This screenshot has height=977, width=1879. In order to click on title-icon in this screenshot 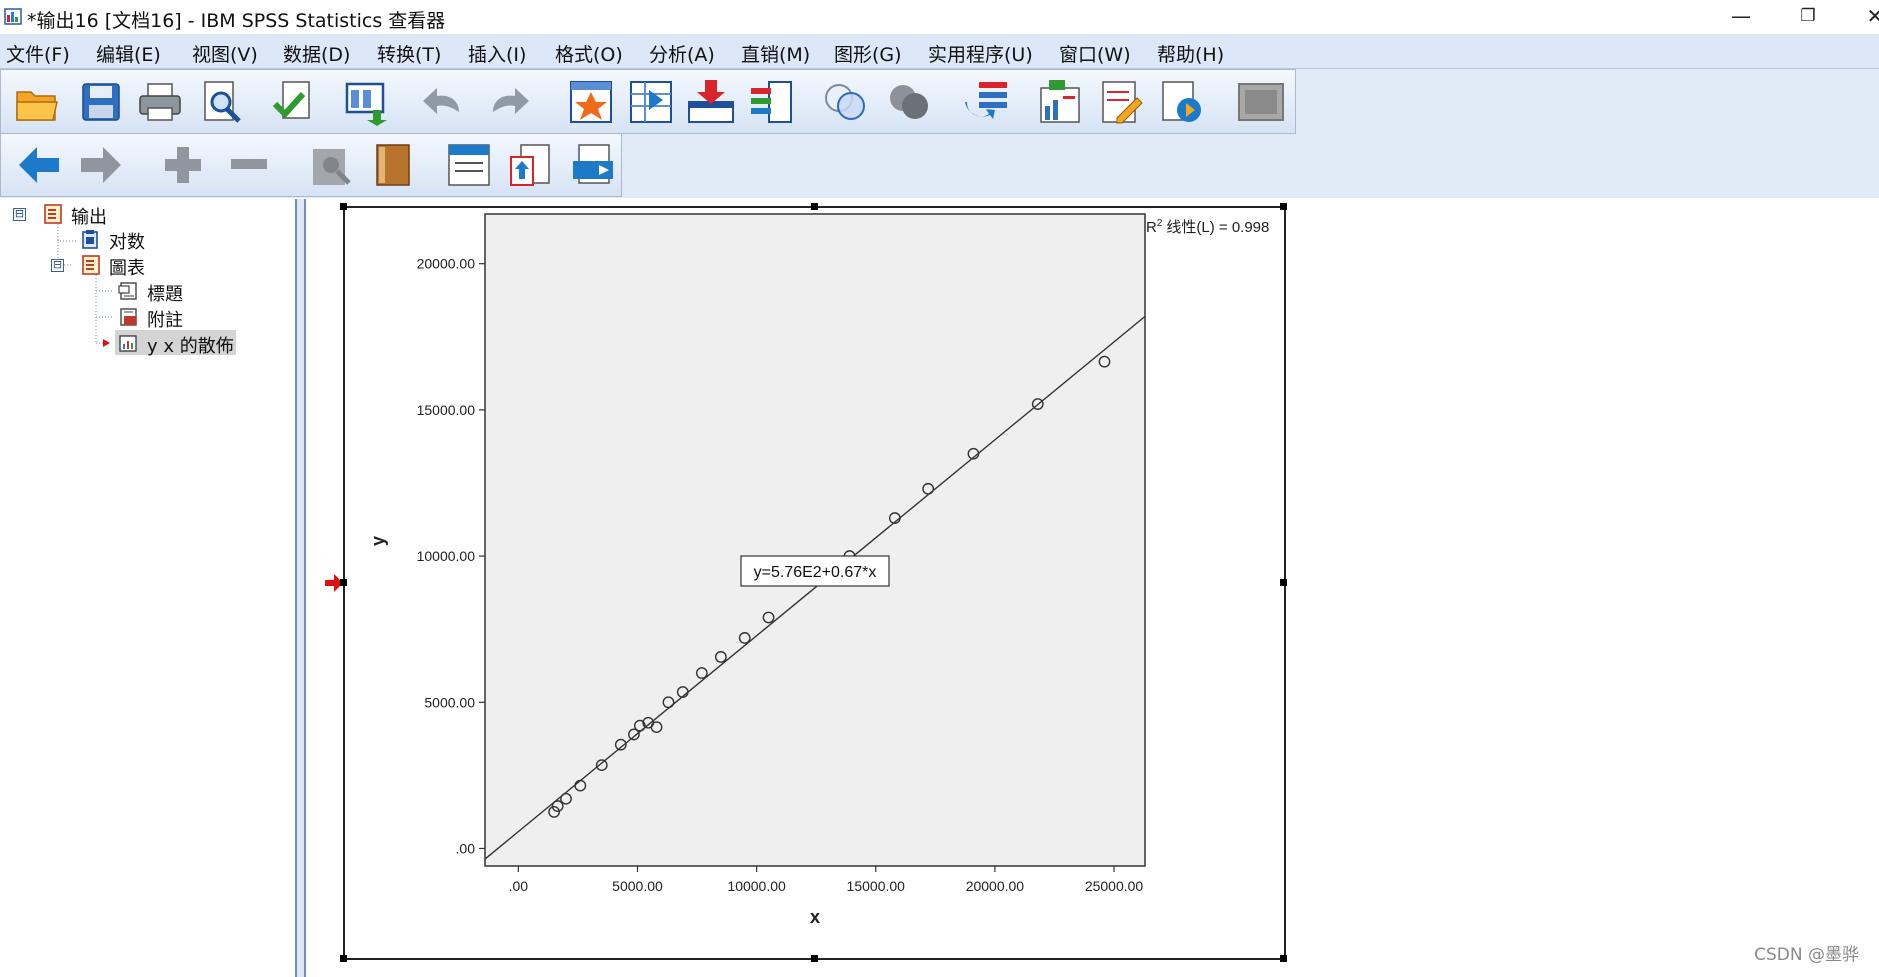, I will do `click(127, 291)`.